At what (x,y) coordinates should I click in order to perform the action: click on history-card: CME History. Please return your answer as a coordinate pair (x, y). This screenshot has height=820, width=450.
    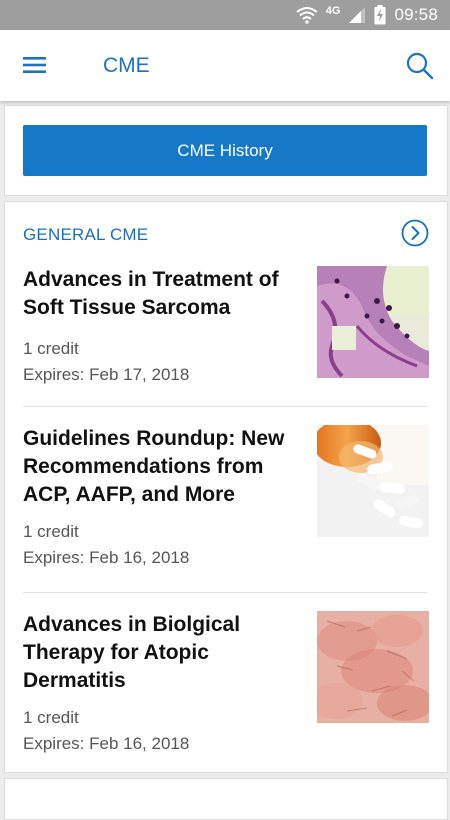
    Looking at the image, I should click on (226, 150).